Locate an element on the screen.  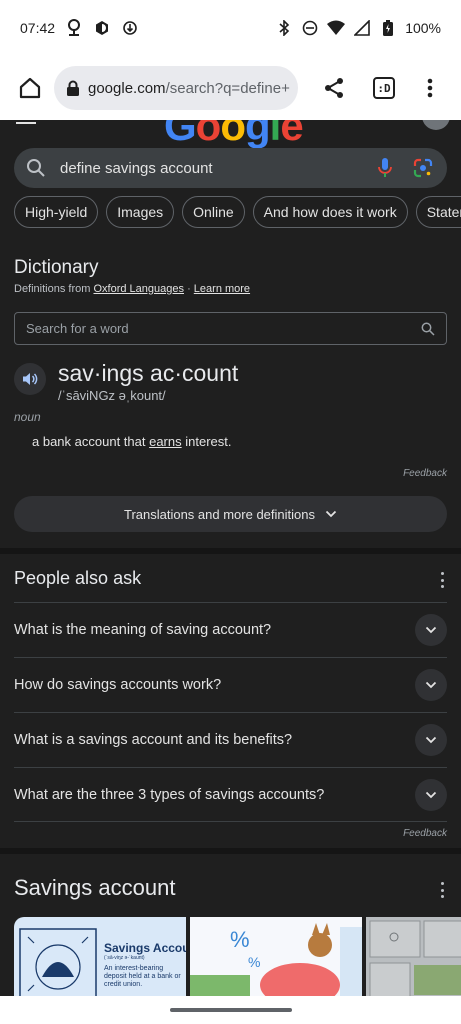
voice-search-button is located at coordinates (385, 168).